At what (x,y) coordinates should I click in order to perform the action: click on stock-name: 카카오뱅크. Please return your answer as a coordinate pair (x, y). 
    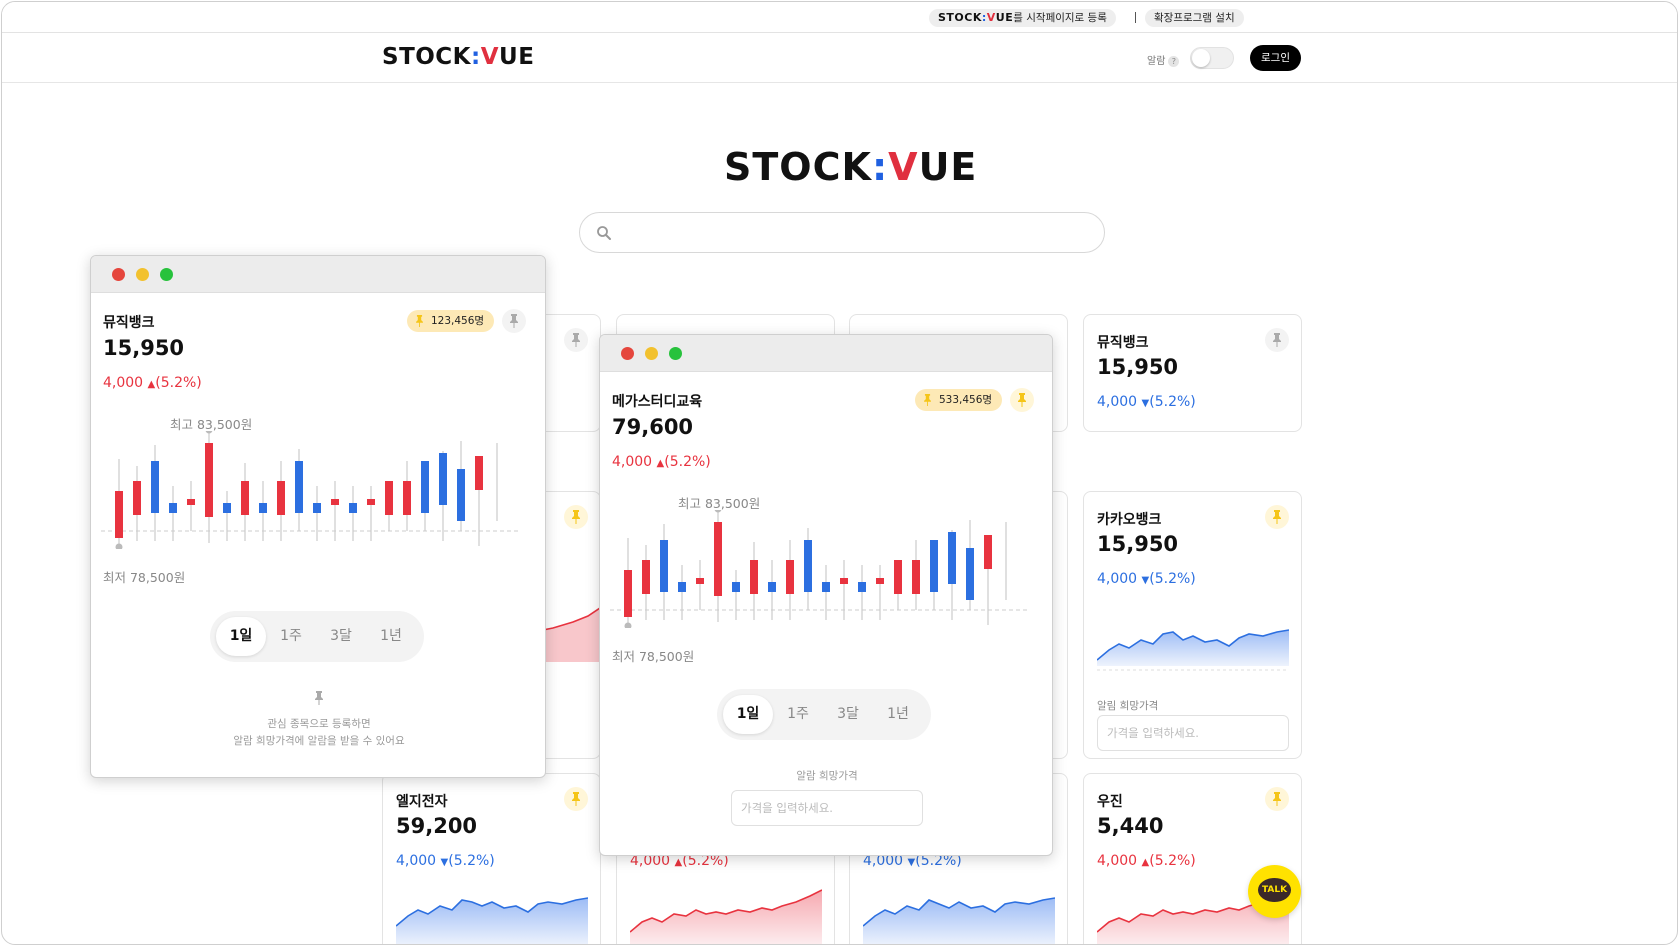
    Looking at the image, I should click on (1129, 520).